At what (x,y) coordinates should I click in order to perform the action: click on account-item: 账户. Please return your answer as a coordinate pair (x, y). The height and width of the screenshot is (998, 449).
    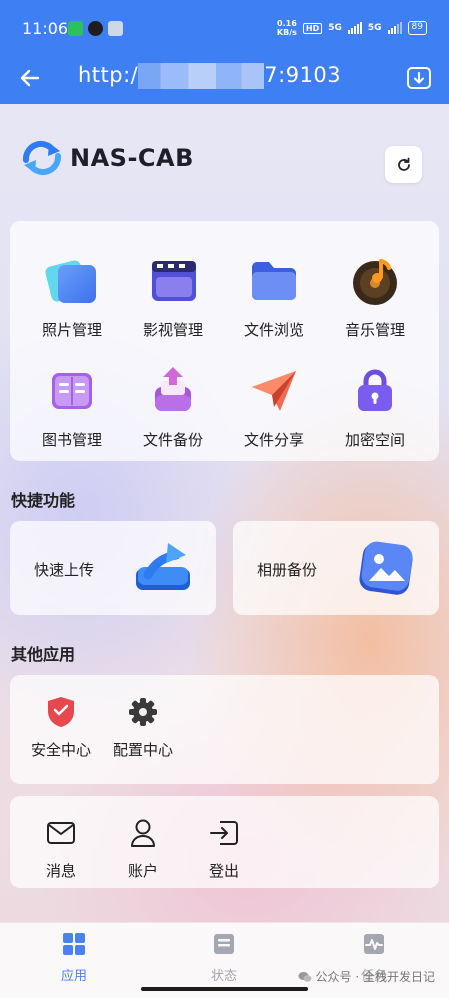
    Looking at the image, I should click on (143, 848).